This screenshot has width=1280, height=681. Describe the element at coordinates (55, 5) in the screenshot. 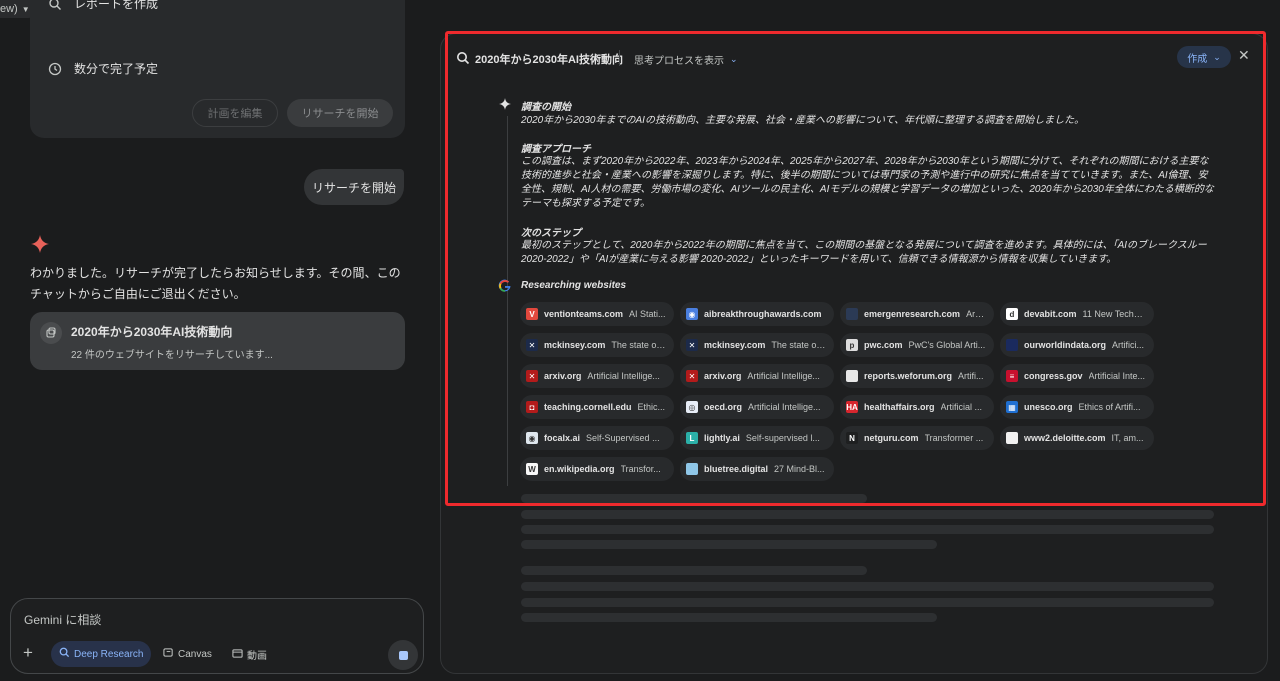

I see `report-icon` at that location.